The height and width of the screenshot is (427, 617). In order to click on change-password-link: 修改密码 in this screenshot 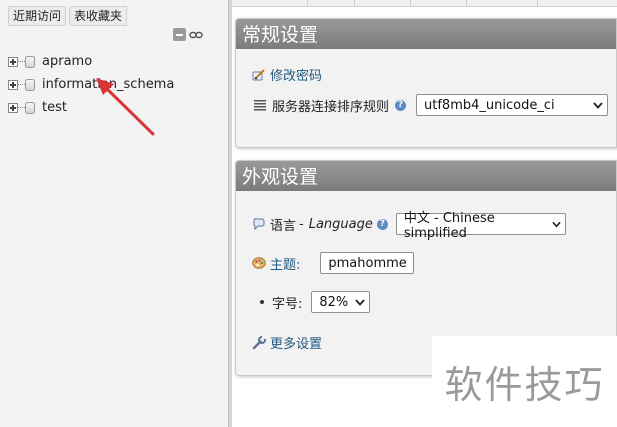, I will do `click(296, 74)`.